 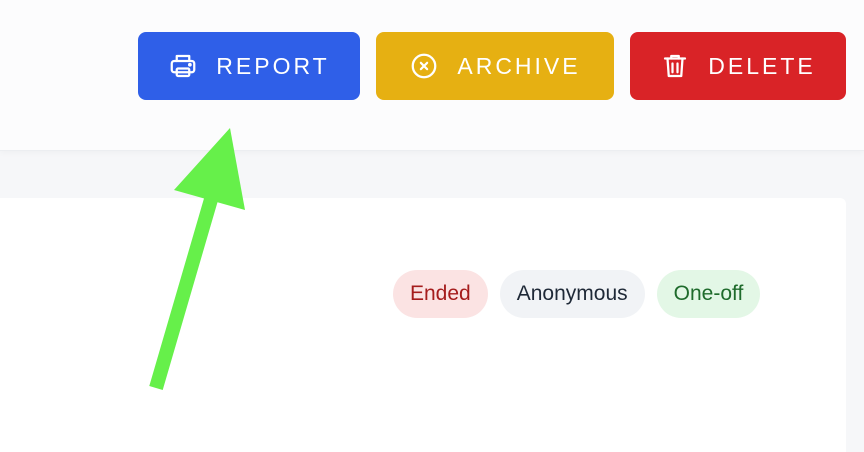 I want to click on delete-button-label: DELETE, so click(x=762, y=65).